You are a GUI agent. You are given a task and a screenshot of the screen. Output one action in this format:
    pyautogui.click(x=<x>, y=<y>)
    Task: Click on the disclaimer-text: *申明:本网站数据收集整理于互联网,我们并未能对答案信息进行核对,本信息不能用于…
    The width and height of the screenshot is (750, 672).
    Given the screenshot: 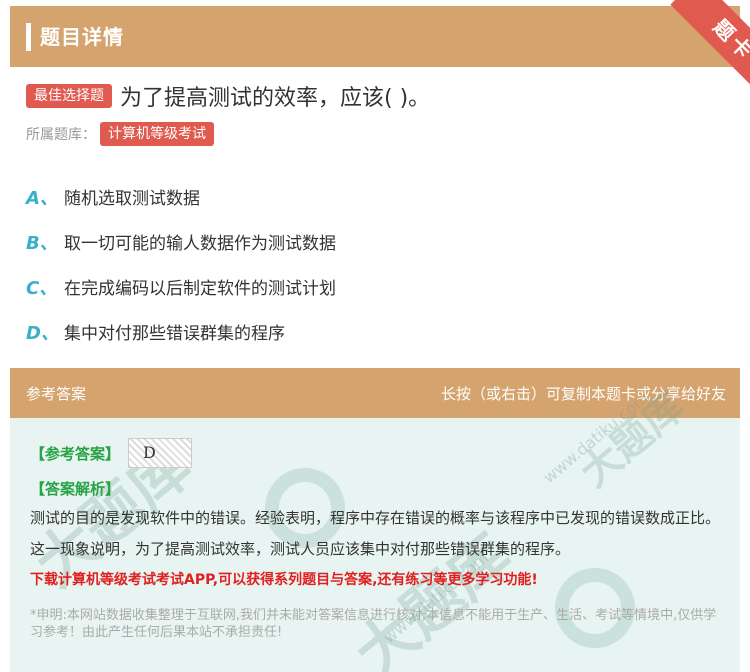 What is the action you would take?
    pyautogui.click(x=373, y=624)
    